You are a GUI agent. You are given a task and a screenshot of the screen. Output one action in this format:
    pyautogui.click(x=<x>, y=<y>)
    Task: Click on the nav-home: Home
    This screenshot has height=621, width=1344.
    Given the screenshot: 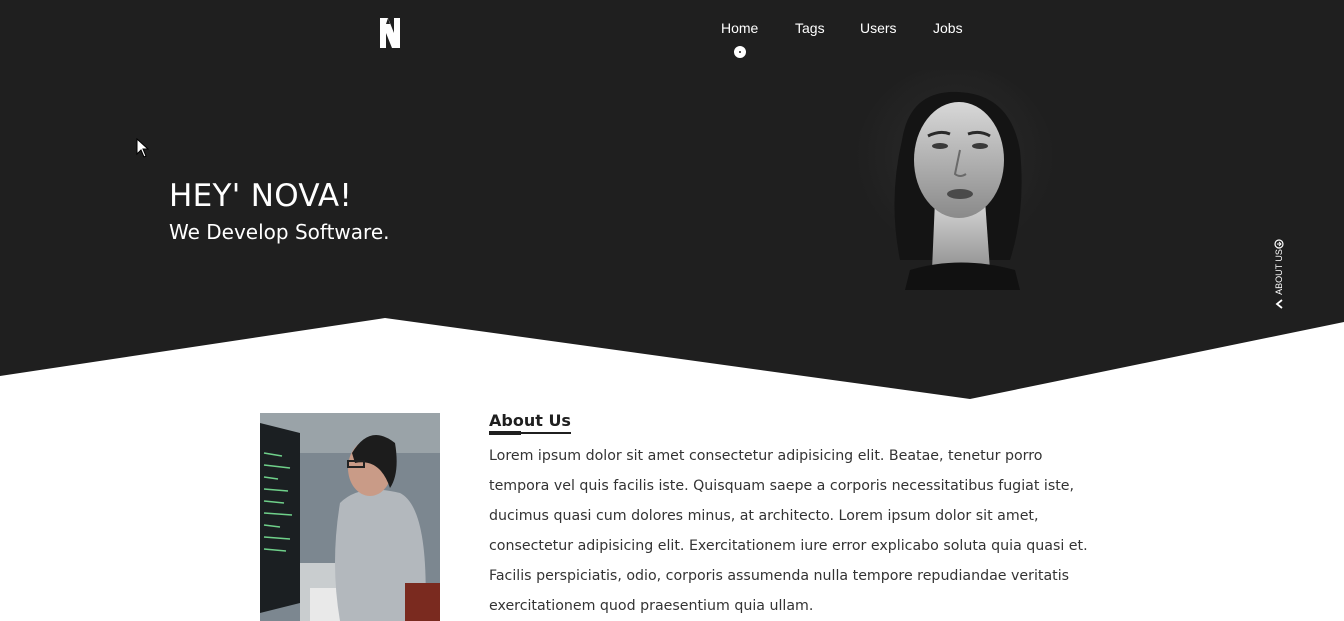 What is the action you would take?
    pyautogui.click(x=739, y=28)
    